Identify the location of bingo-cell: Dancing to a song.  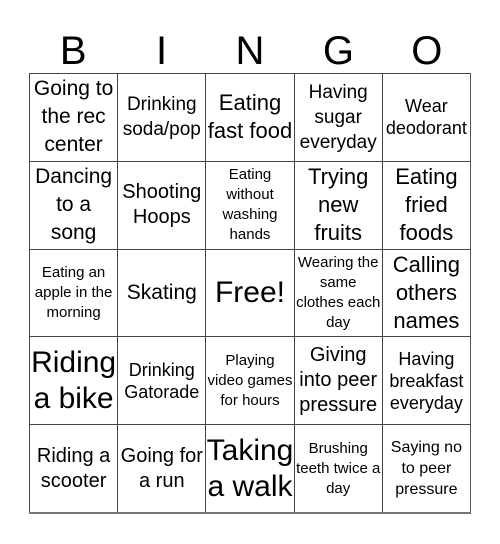
(73, 204).